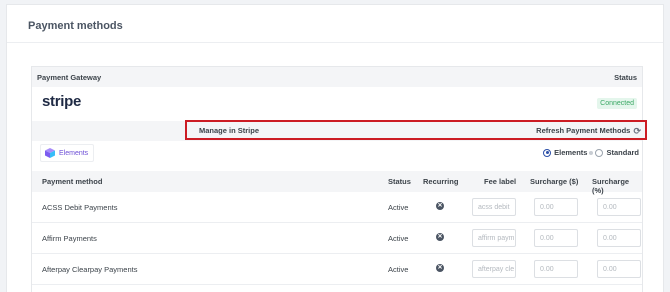 The height and width of the screenshot is (292, 670). What do you see at coordinates (337, 156) in the screenshot?
I see `mode-row: Elements Elements Standard` at bounding box center [337, 156].